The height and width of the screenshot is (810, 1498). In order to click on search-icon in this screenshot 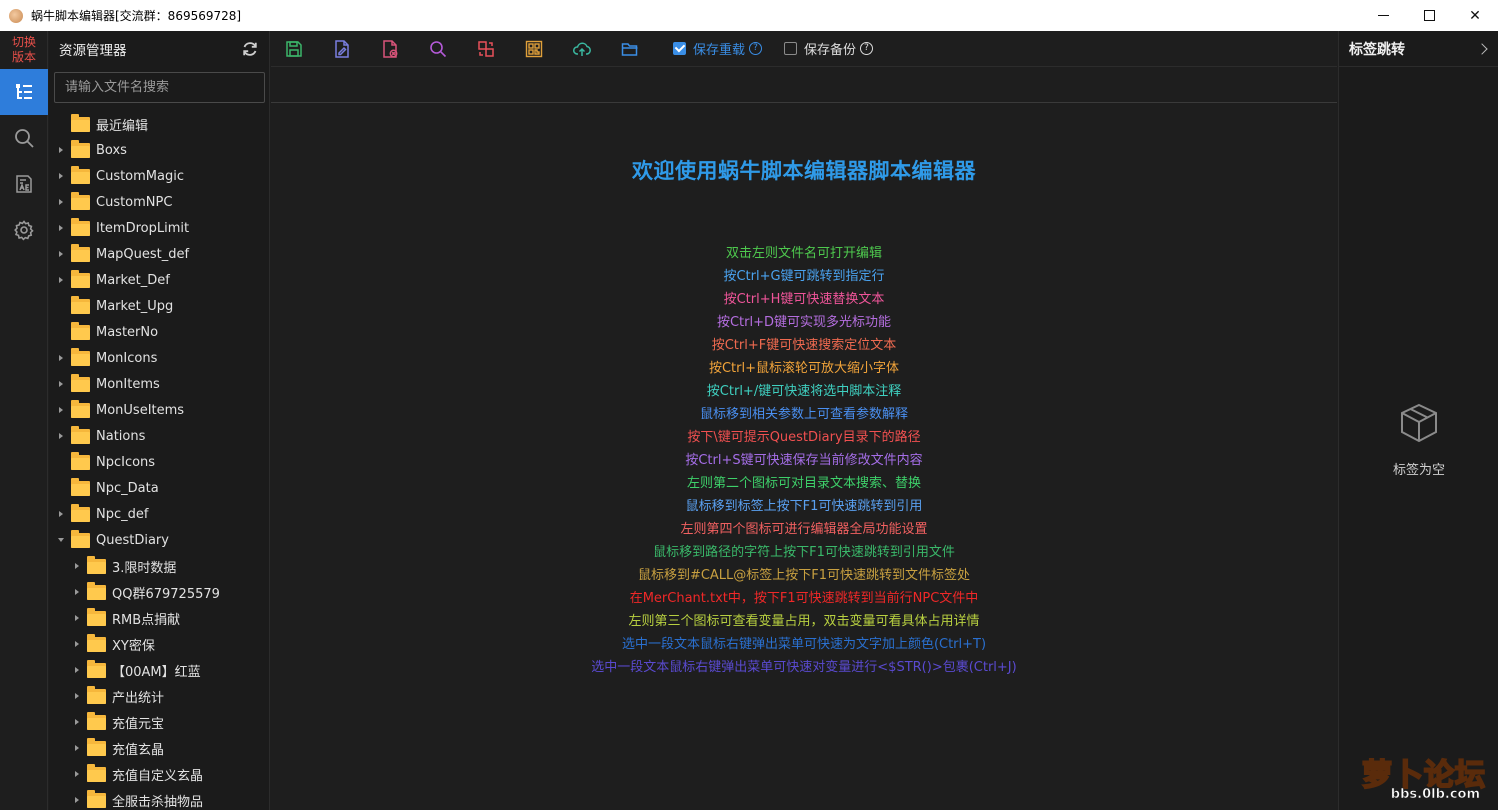, I will do `click(24, 138)`.